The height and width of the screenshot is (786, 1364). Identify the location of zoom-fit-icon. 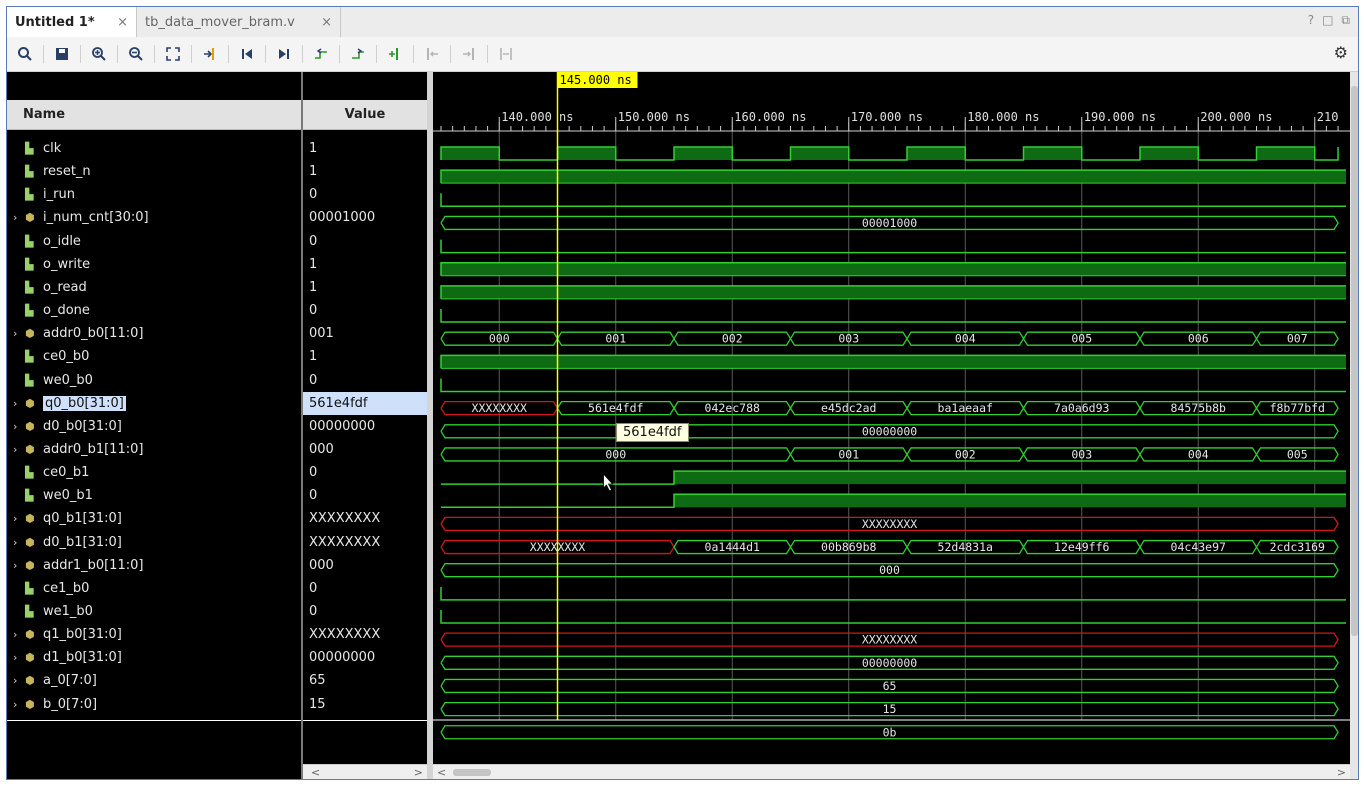
(173, 54).